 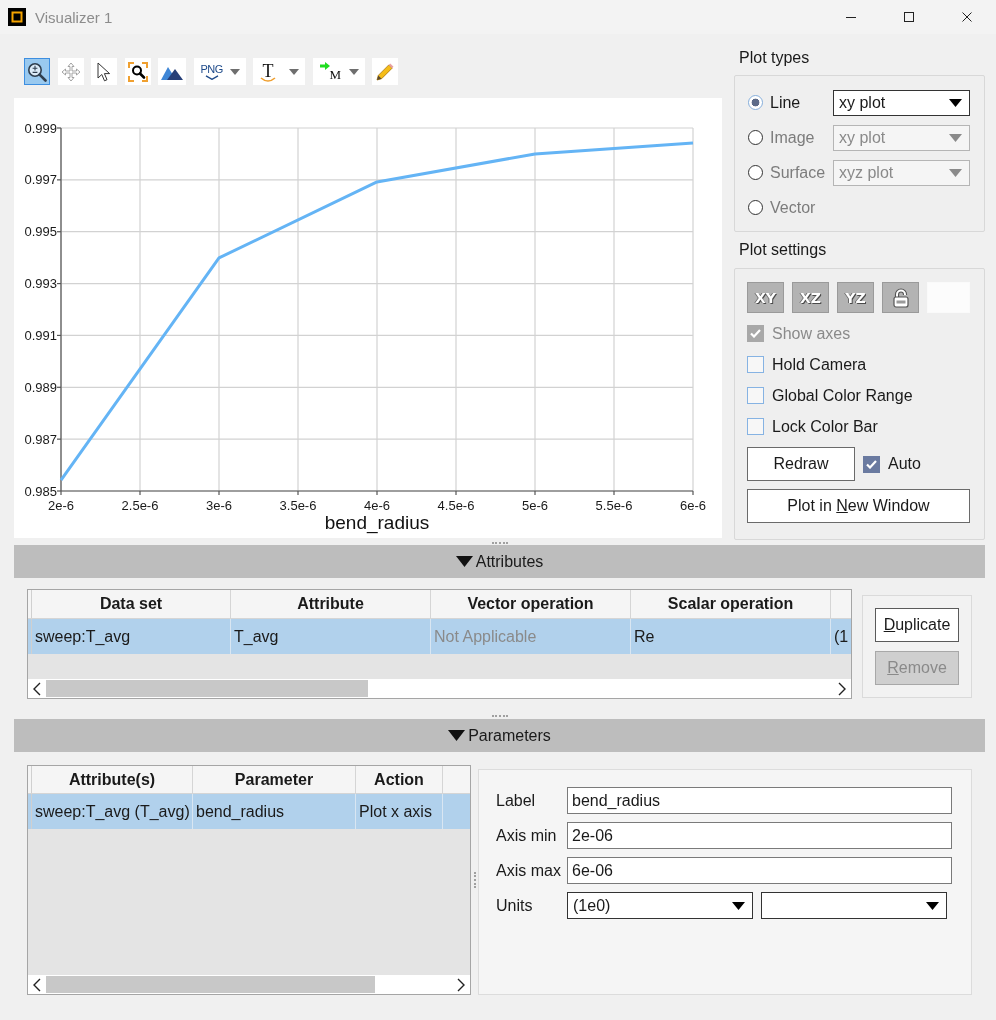 What do you see at coordinates (759, 870) in the screenshot?
I see `text-field: 6e-06` at bounding box center [759, 870].